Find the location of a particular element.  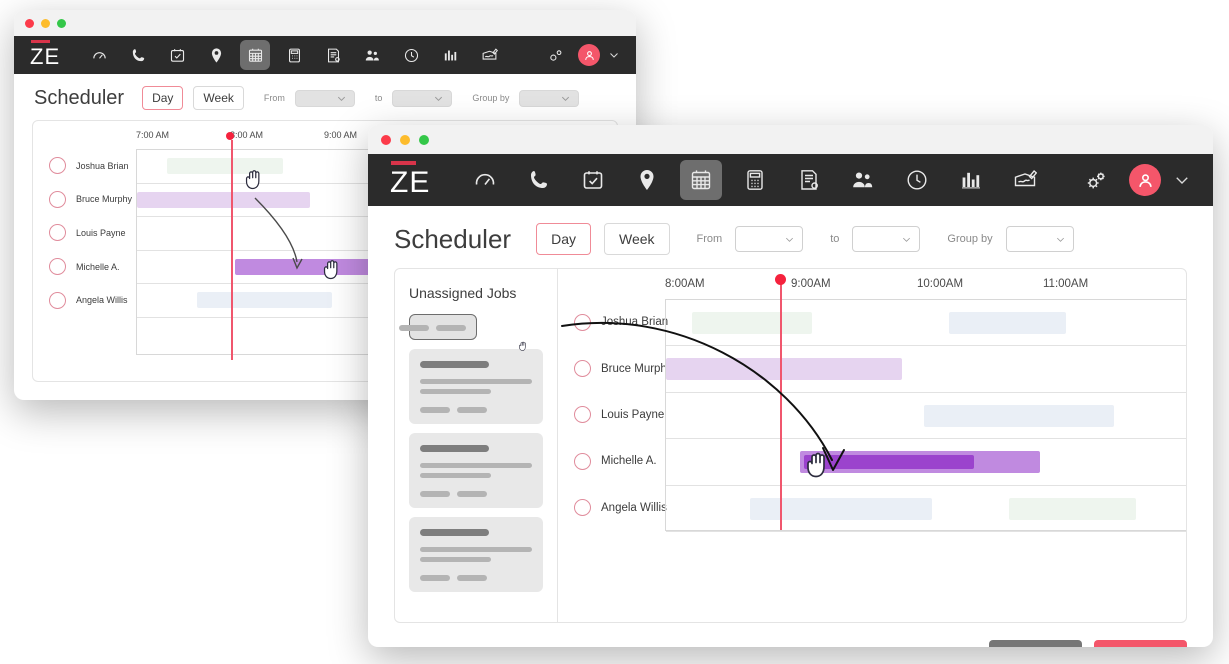

to-label: to is located at coordinates (378, 98).